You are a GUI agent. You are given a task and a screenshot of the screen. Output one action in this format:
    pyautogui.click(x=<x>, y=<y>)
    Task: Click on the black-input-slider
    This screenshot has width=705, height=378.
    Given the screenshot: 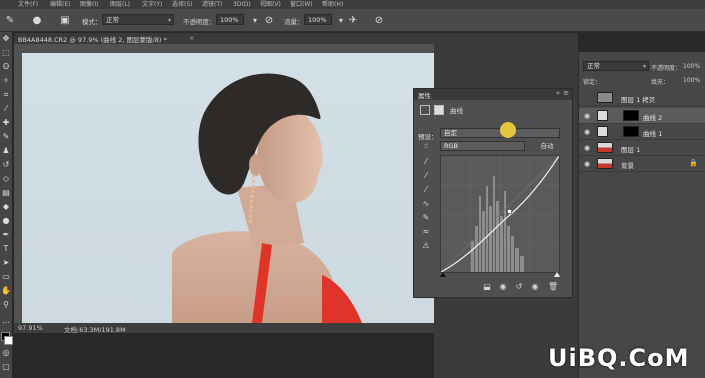 What is the action you would take?
    pyautogui.click(x=443, y=274)
    